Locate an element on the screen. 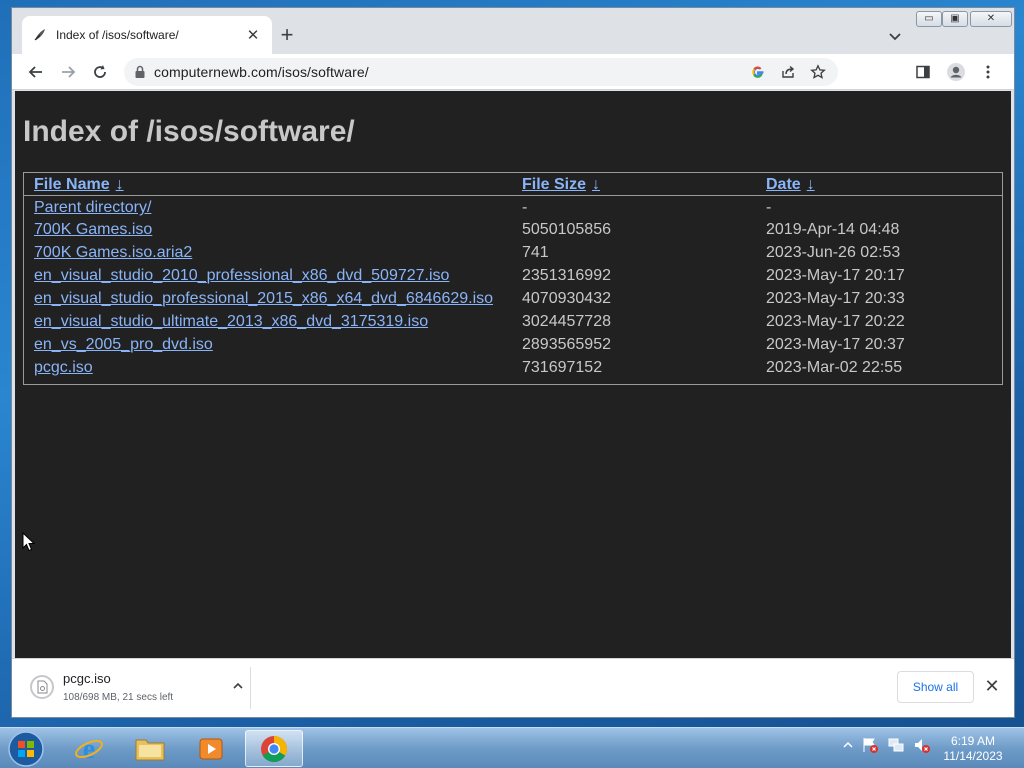 The width and height of the screenshot is (1024, 768). download-filename: pcgc.iso is located at coordinates (87, 678).